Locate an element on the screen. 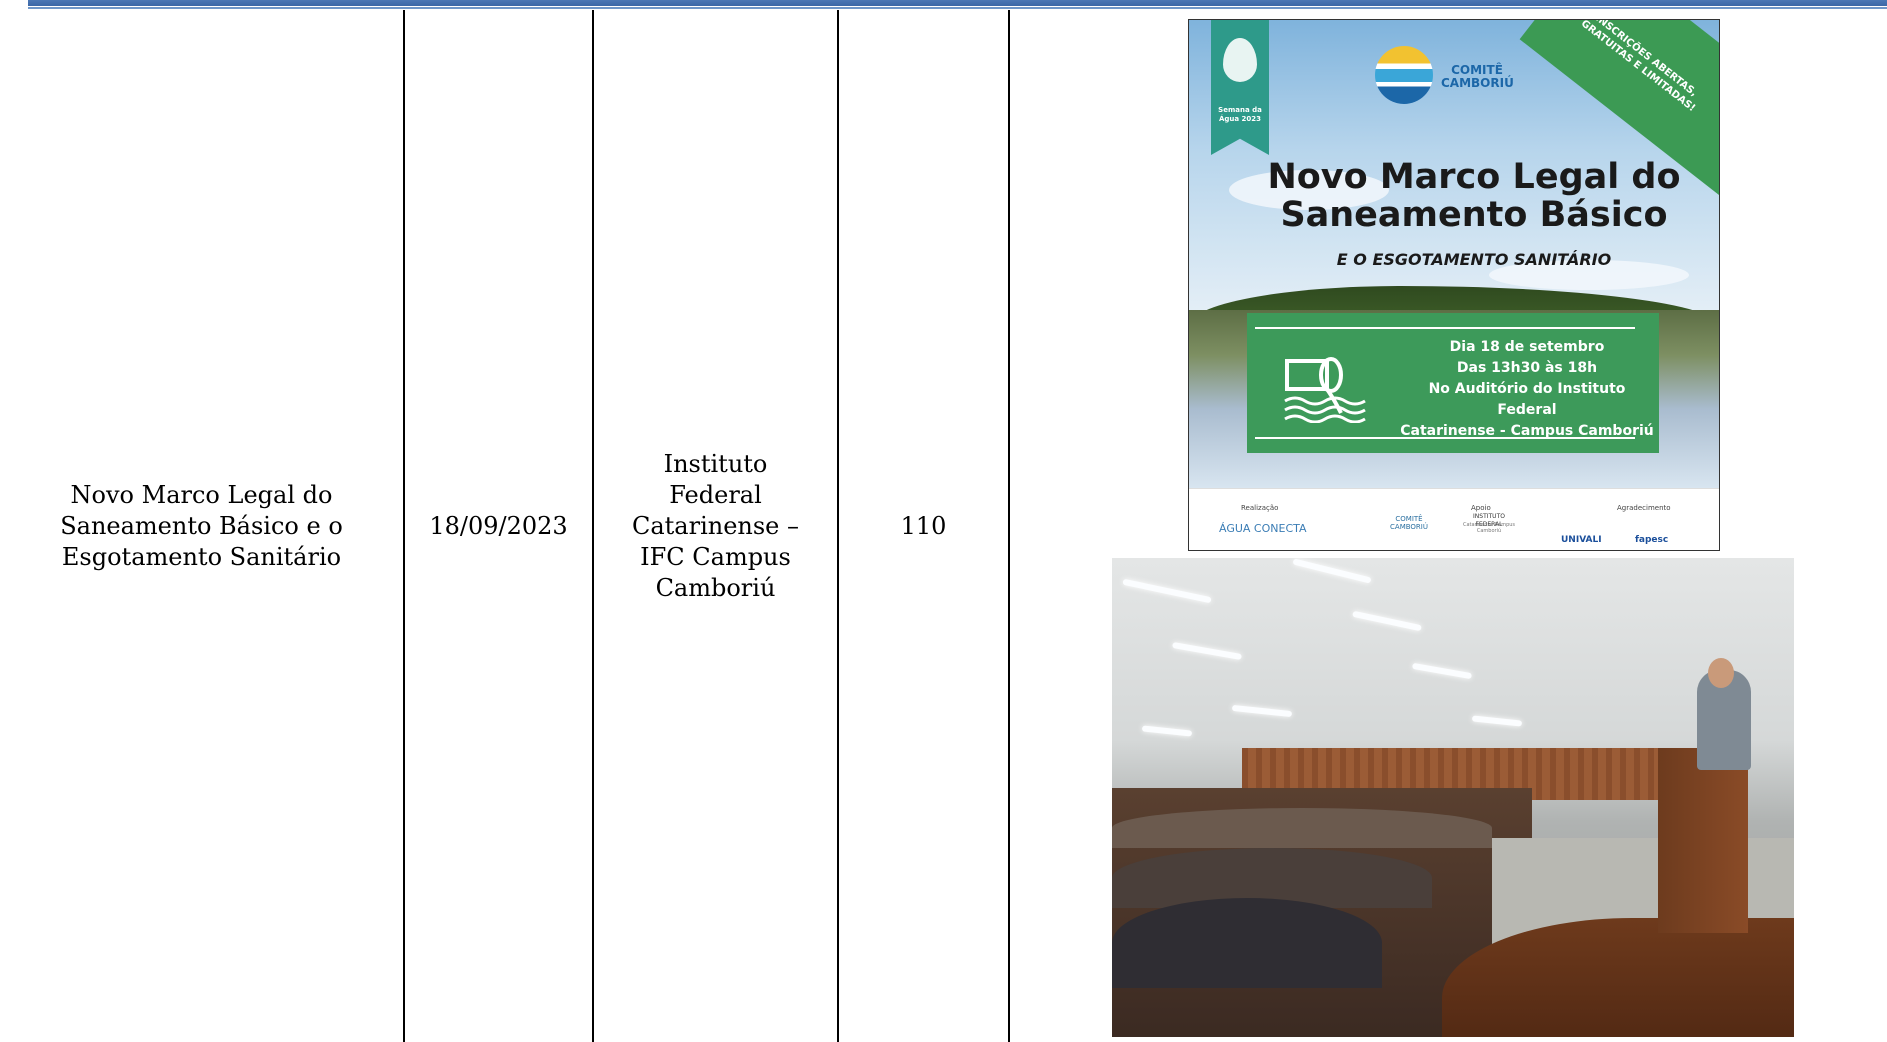 The image size is (1887, 1042). ribbon-text: Semana da Água 2023 is located at coordinates (1240, 114).